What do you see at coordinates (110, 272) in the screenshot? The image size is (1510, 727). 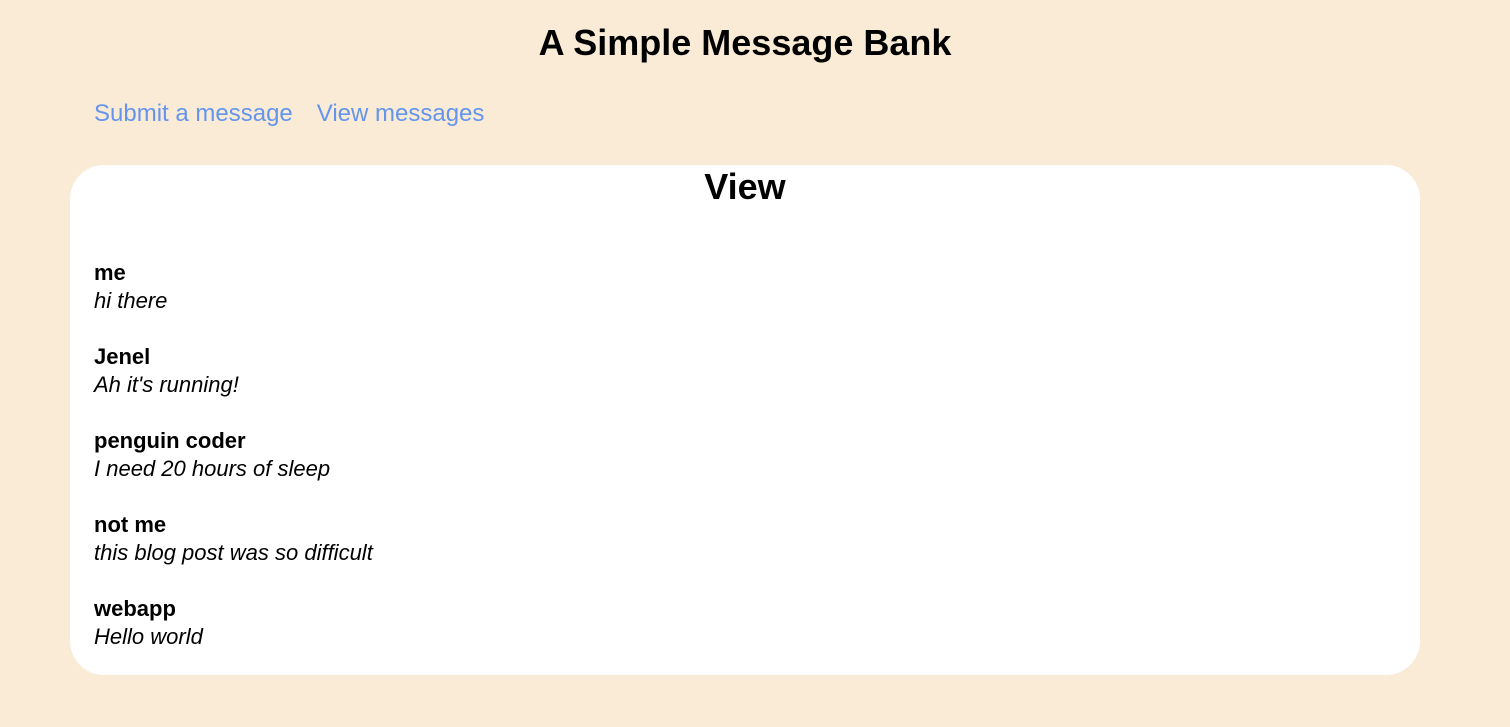 I see `message-author: me` at bounding box center [110, 272].